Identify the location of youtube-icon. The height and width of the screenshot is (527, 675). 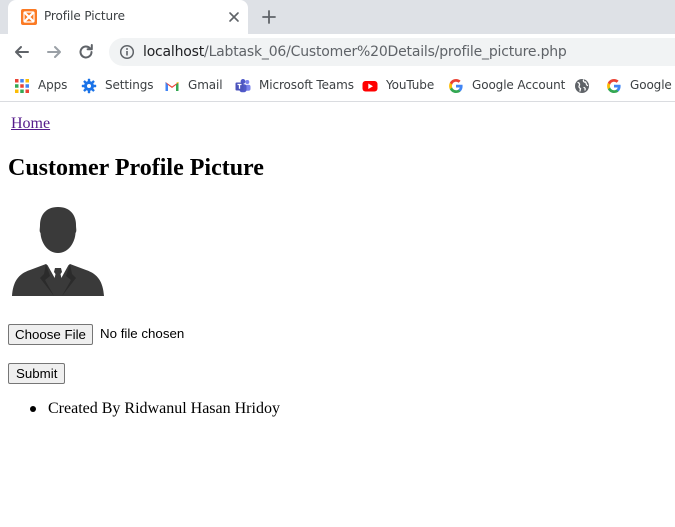
(370, 86).